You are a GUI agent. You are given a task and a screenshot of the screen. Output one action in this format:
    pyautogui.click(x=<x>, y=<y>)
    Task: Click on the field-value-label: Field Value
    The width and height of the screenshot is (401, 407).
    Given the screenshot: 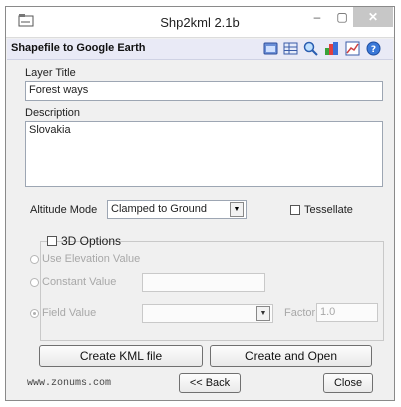 What is the action you would take?
    pyautogui.click(x=69, y=313)
    